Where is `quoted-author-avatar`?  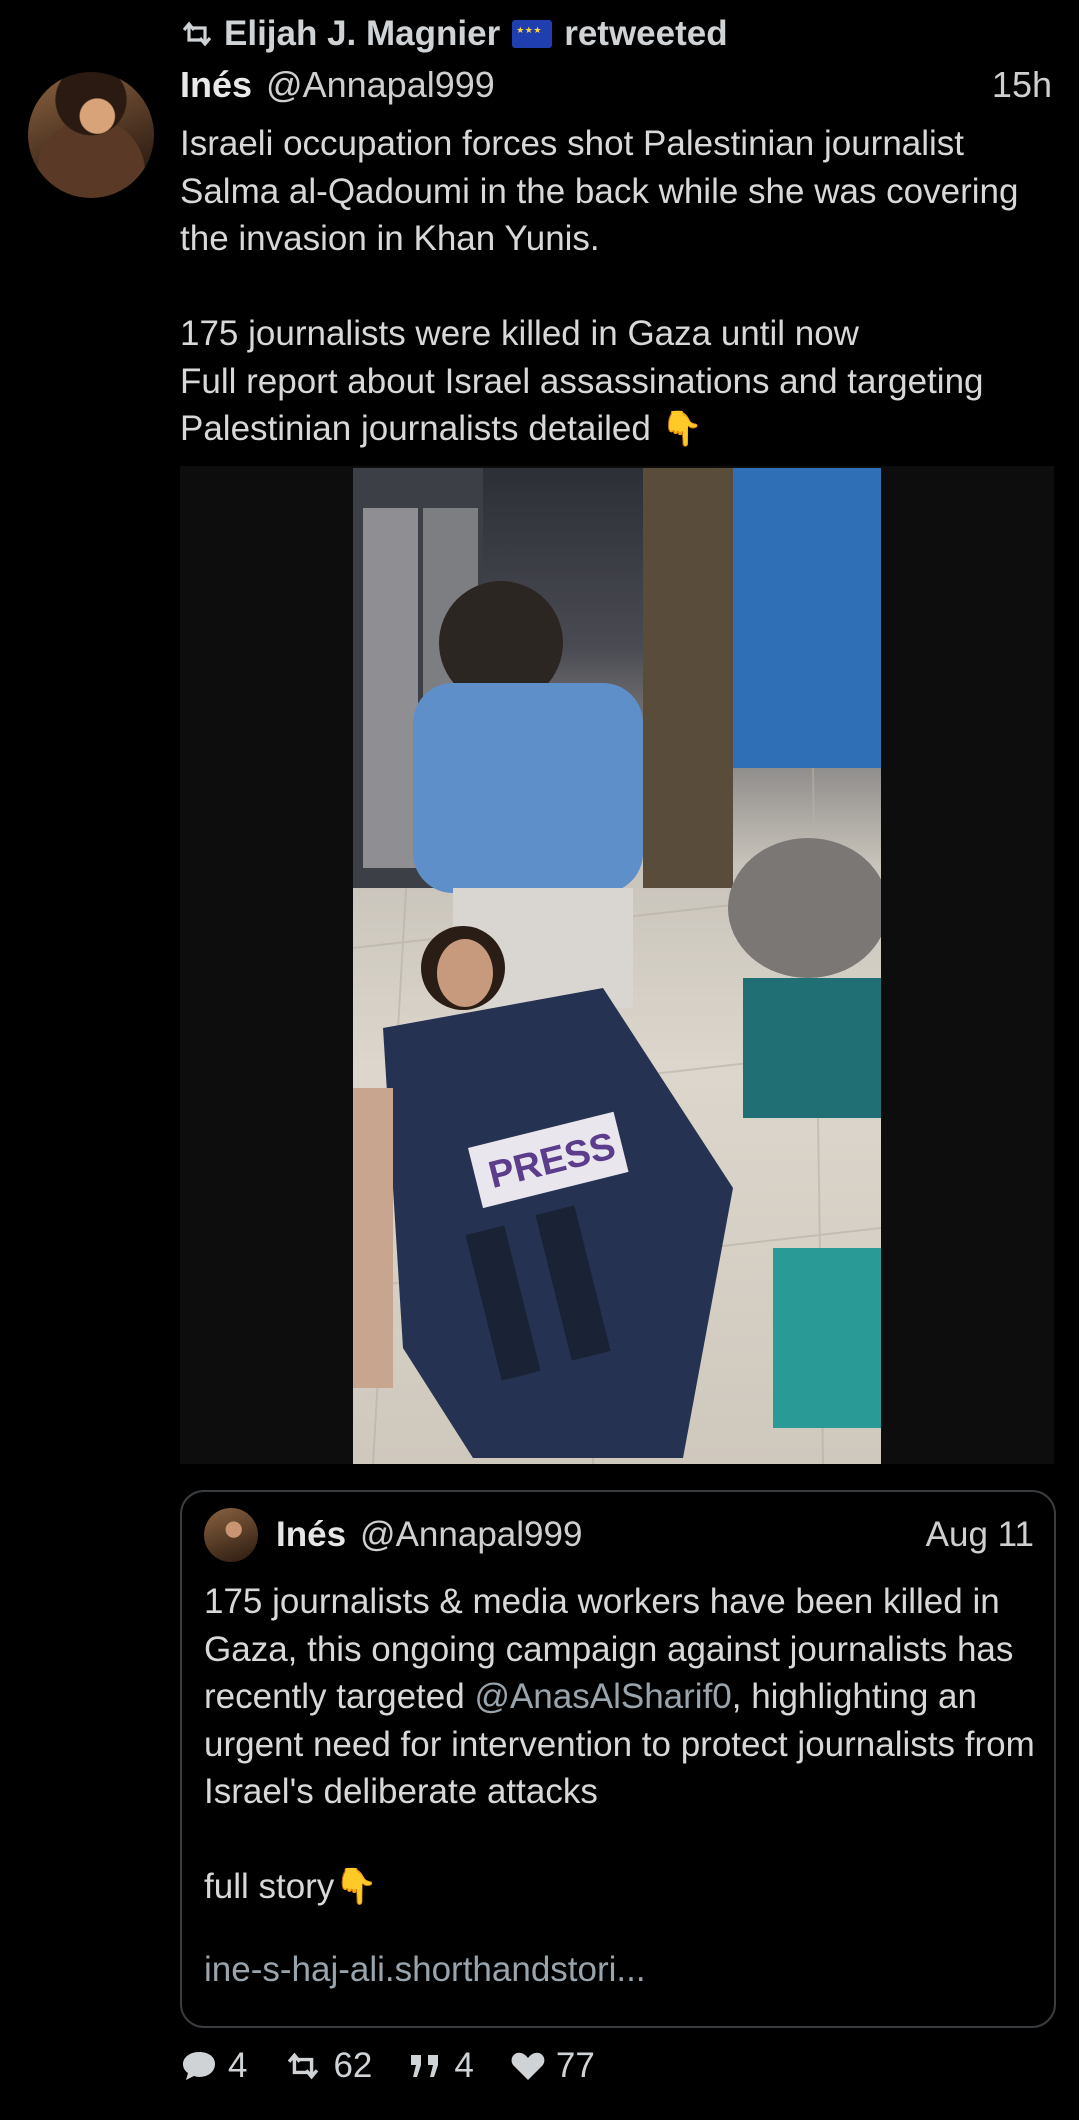 quoted-author-avatar is located at coordinates (231, 1535).